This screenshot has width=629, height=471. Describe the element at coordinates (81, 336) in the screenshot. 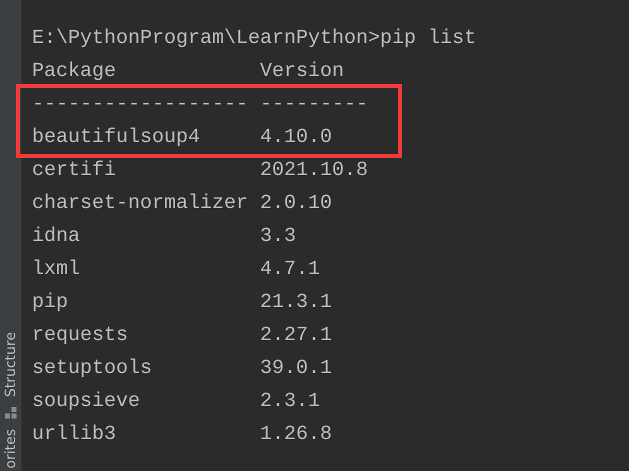

I see `package-name: requests` at that location.